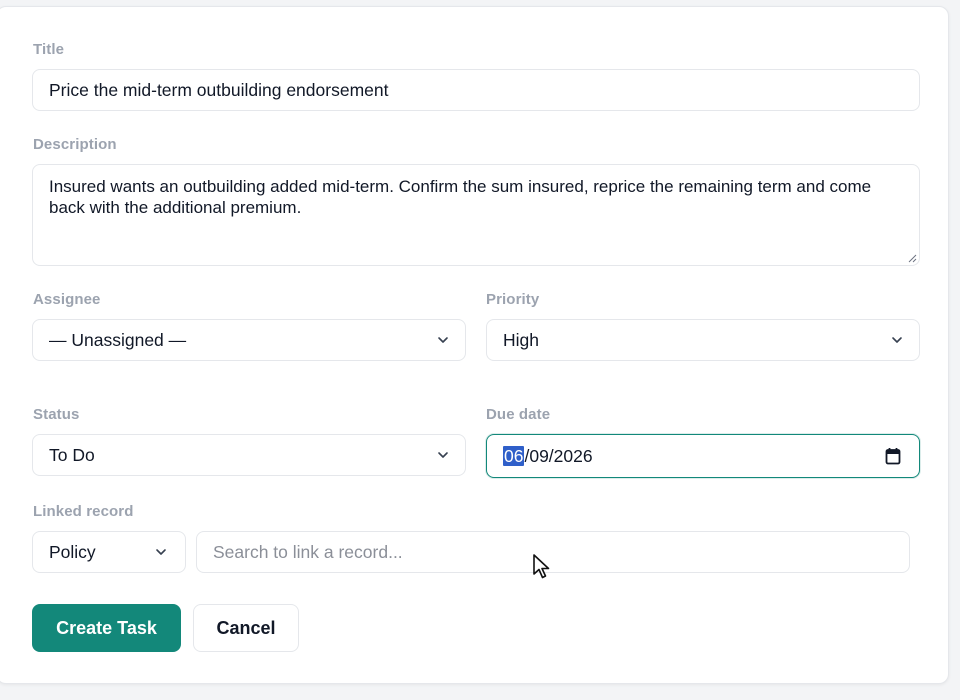 The height and width of the screenshot is (700, 960). I want to click on assignee-select-value: — Unassigned —, so click(118, 339).